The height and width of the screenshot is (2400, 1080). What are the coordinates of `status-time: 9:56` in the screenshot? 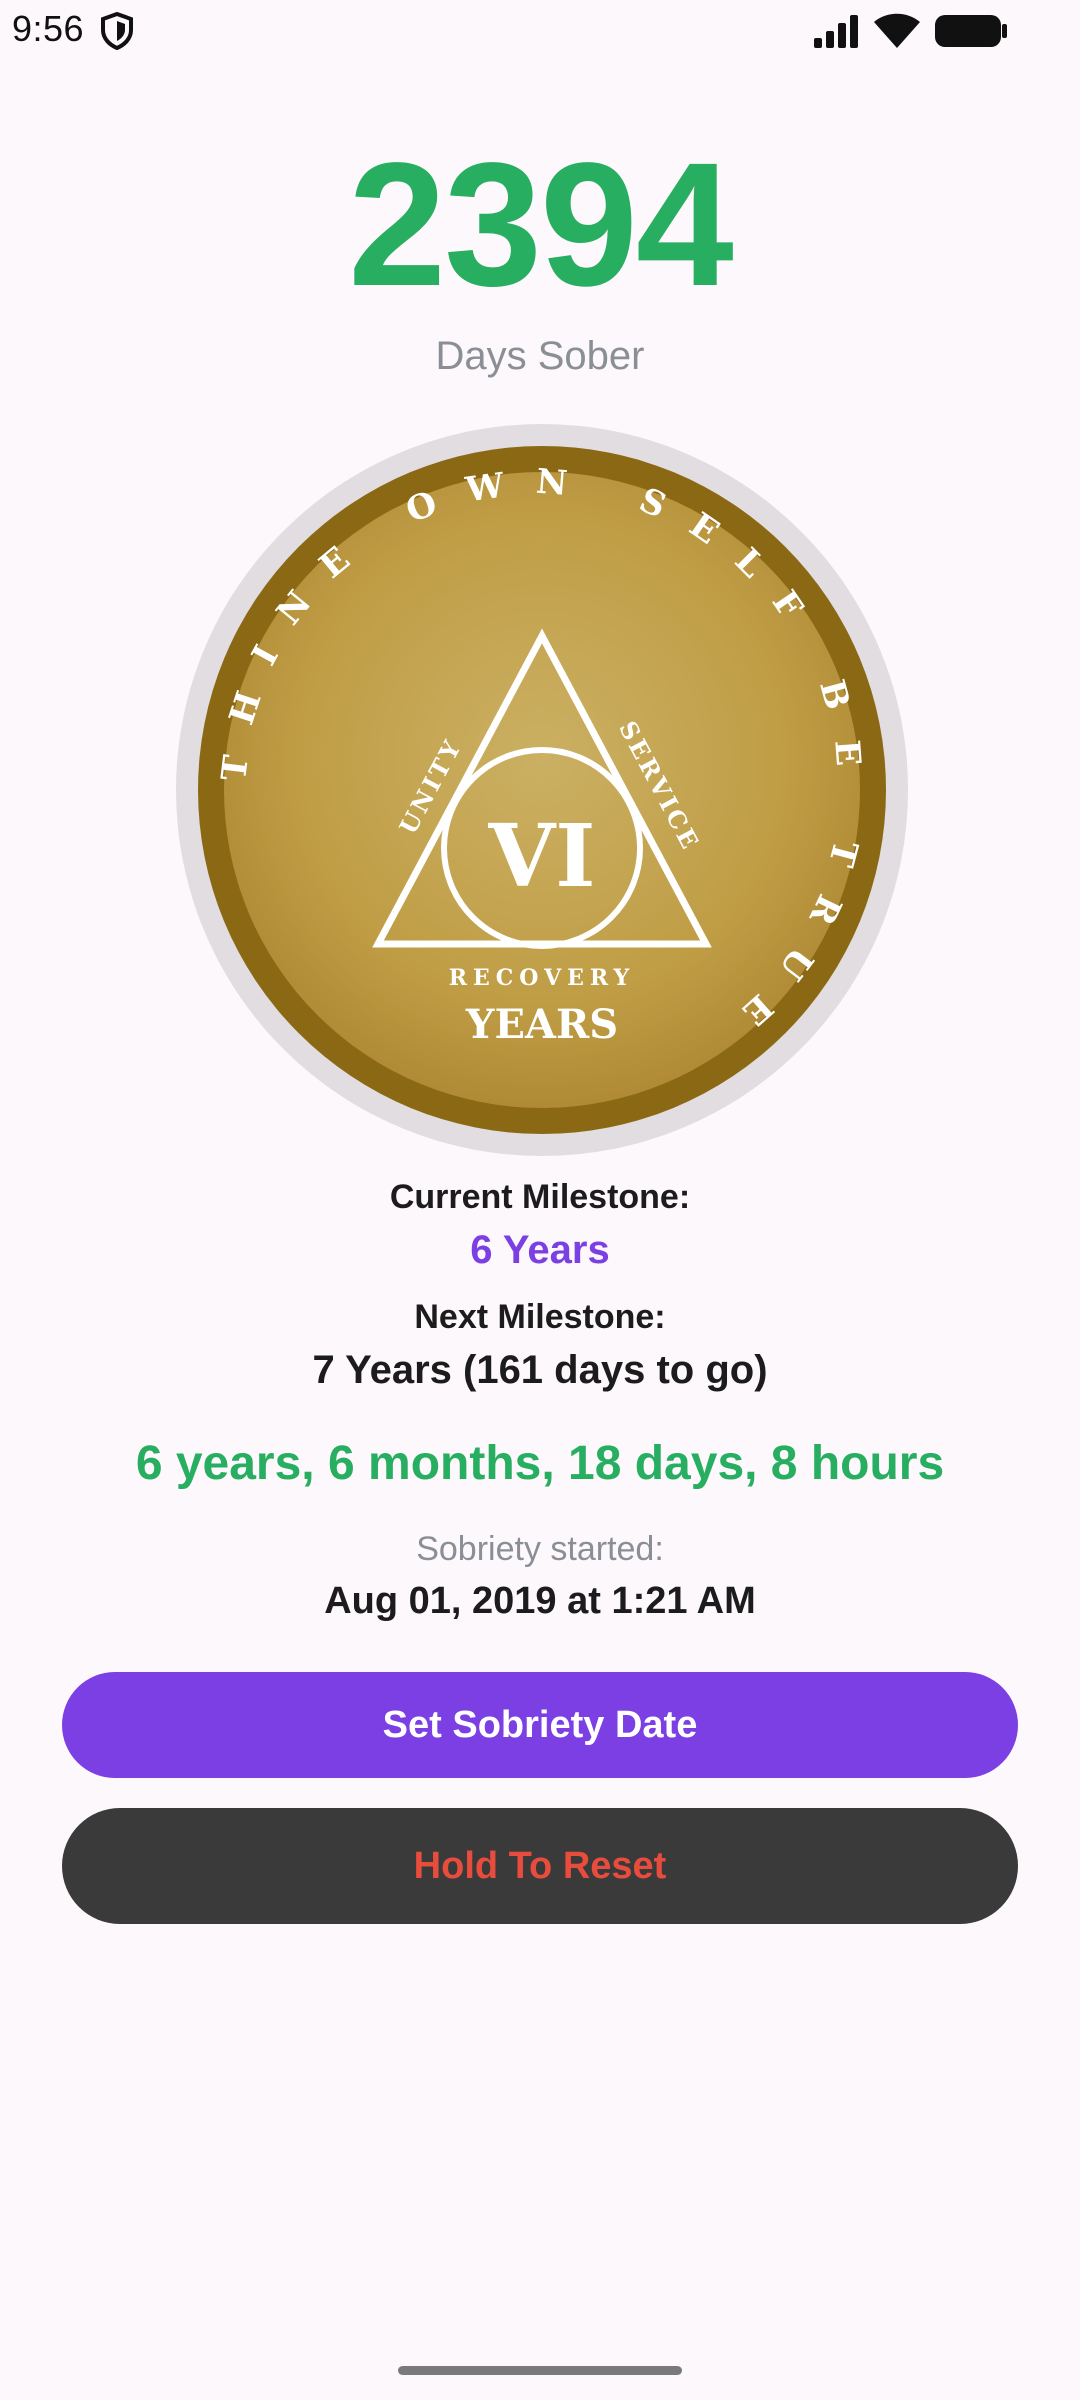 It's located at (48, 28).